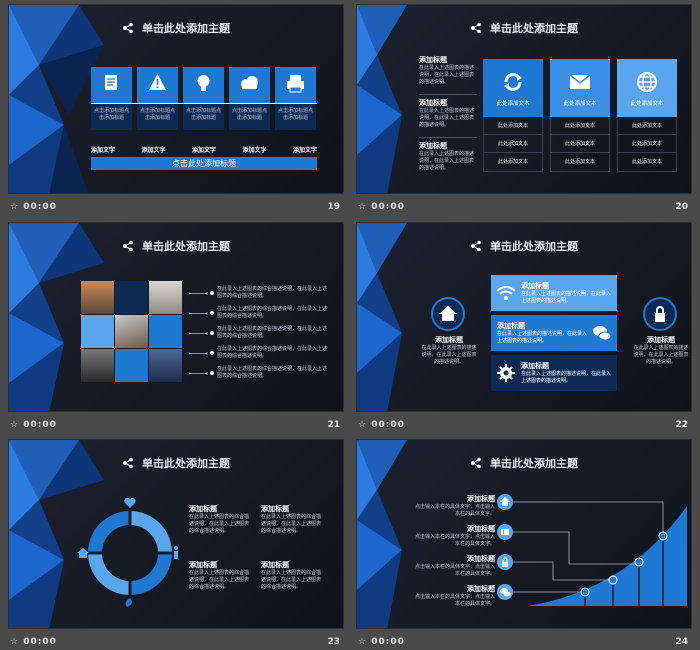  What do you see at coordinates (513, 82) in the screenshot?
I see `refresh-icon` at bounding box center [513, 82].